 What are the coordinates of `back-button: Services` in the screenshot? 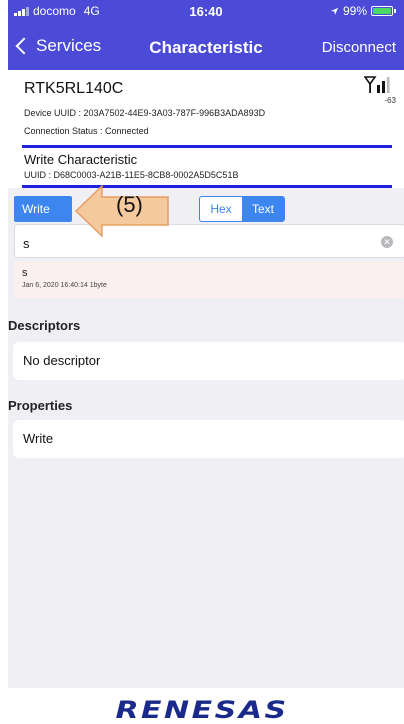 It's located at (56, 46).